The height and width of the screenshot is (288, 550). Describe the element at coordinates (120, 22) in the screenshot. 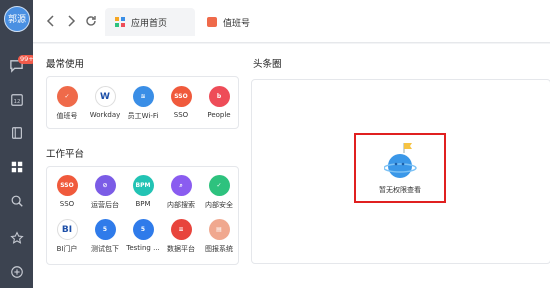

I see `grid-icon` at that location.